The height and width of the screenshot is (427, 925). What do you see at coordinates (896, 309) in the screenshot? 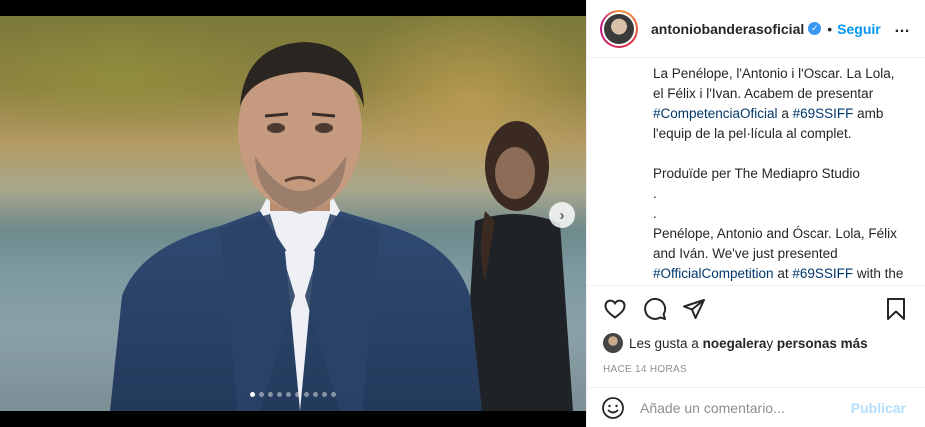
I see `bookmark-icon` at bounding box center [896, 309].